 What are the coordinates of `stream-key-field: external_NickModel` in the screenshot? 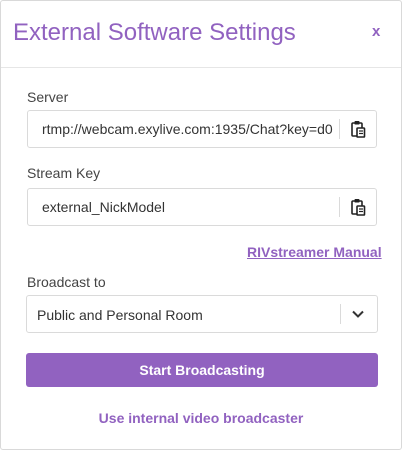 It's located at (202, 207).